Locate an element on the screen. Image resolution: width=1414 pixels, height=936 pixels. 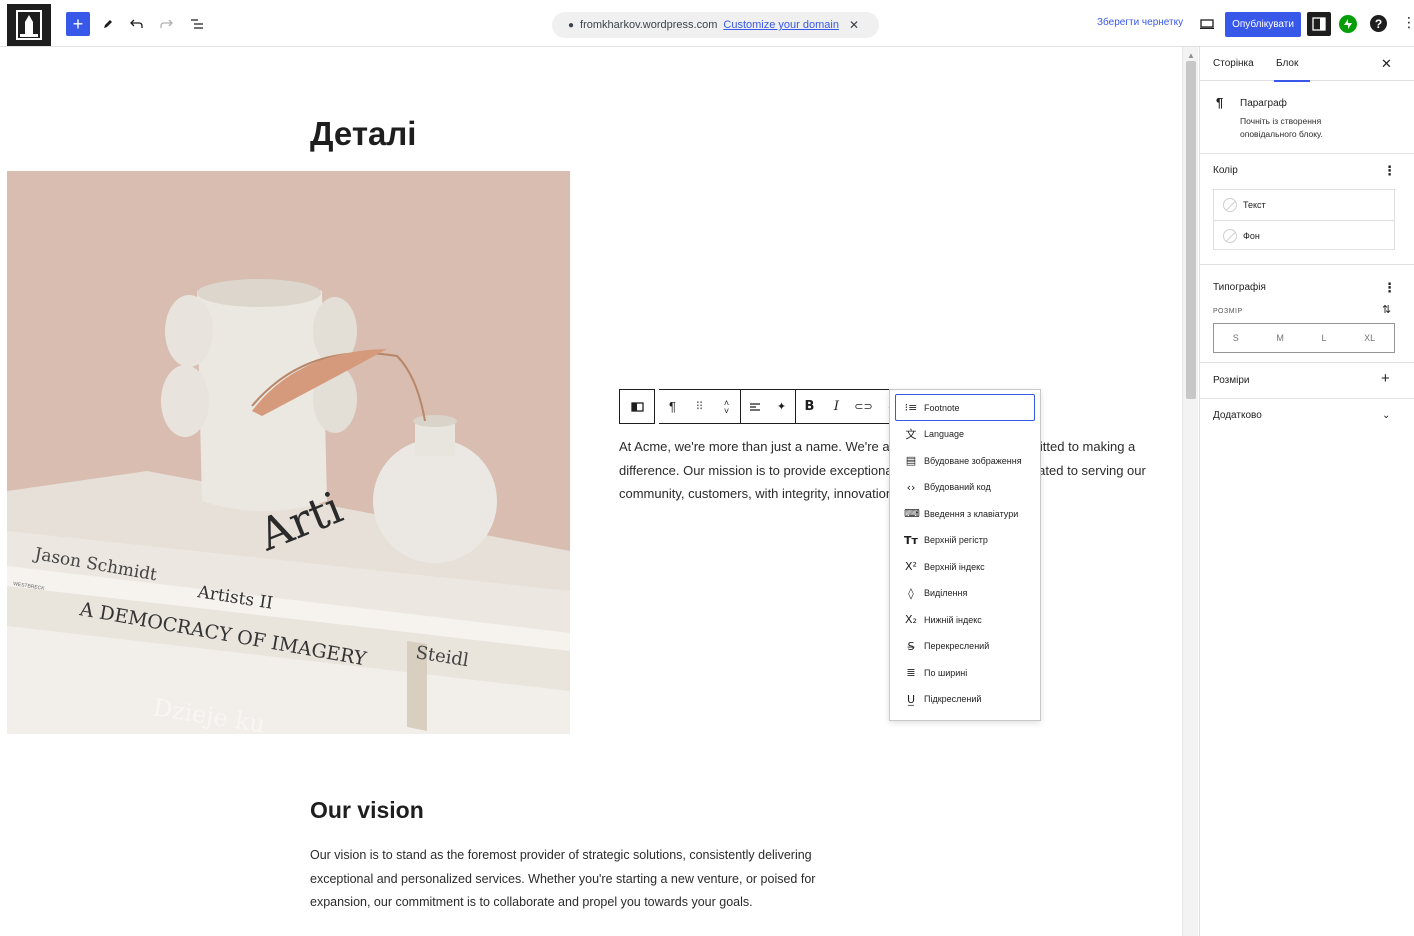
underline-icon: U̲ is located at coordinates (911, 699).